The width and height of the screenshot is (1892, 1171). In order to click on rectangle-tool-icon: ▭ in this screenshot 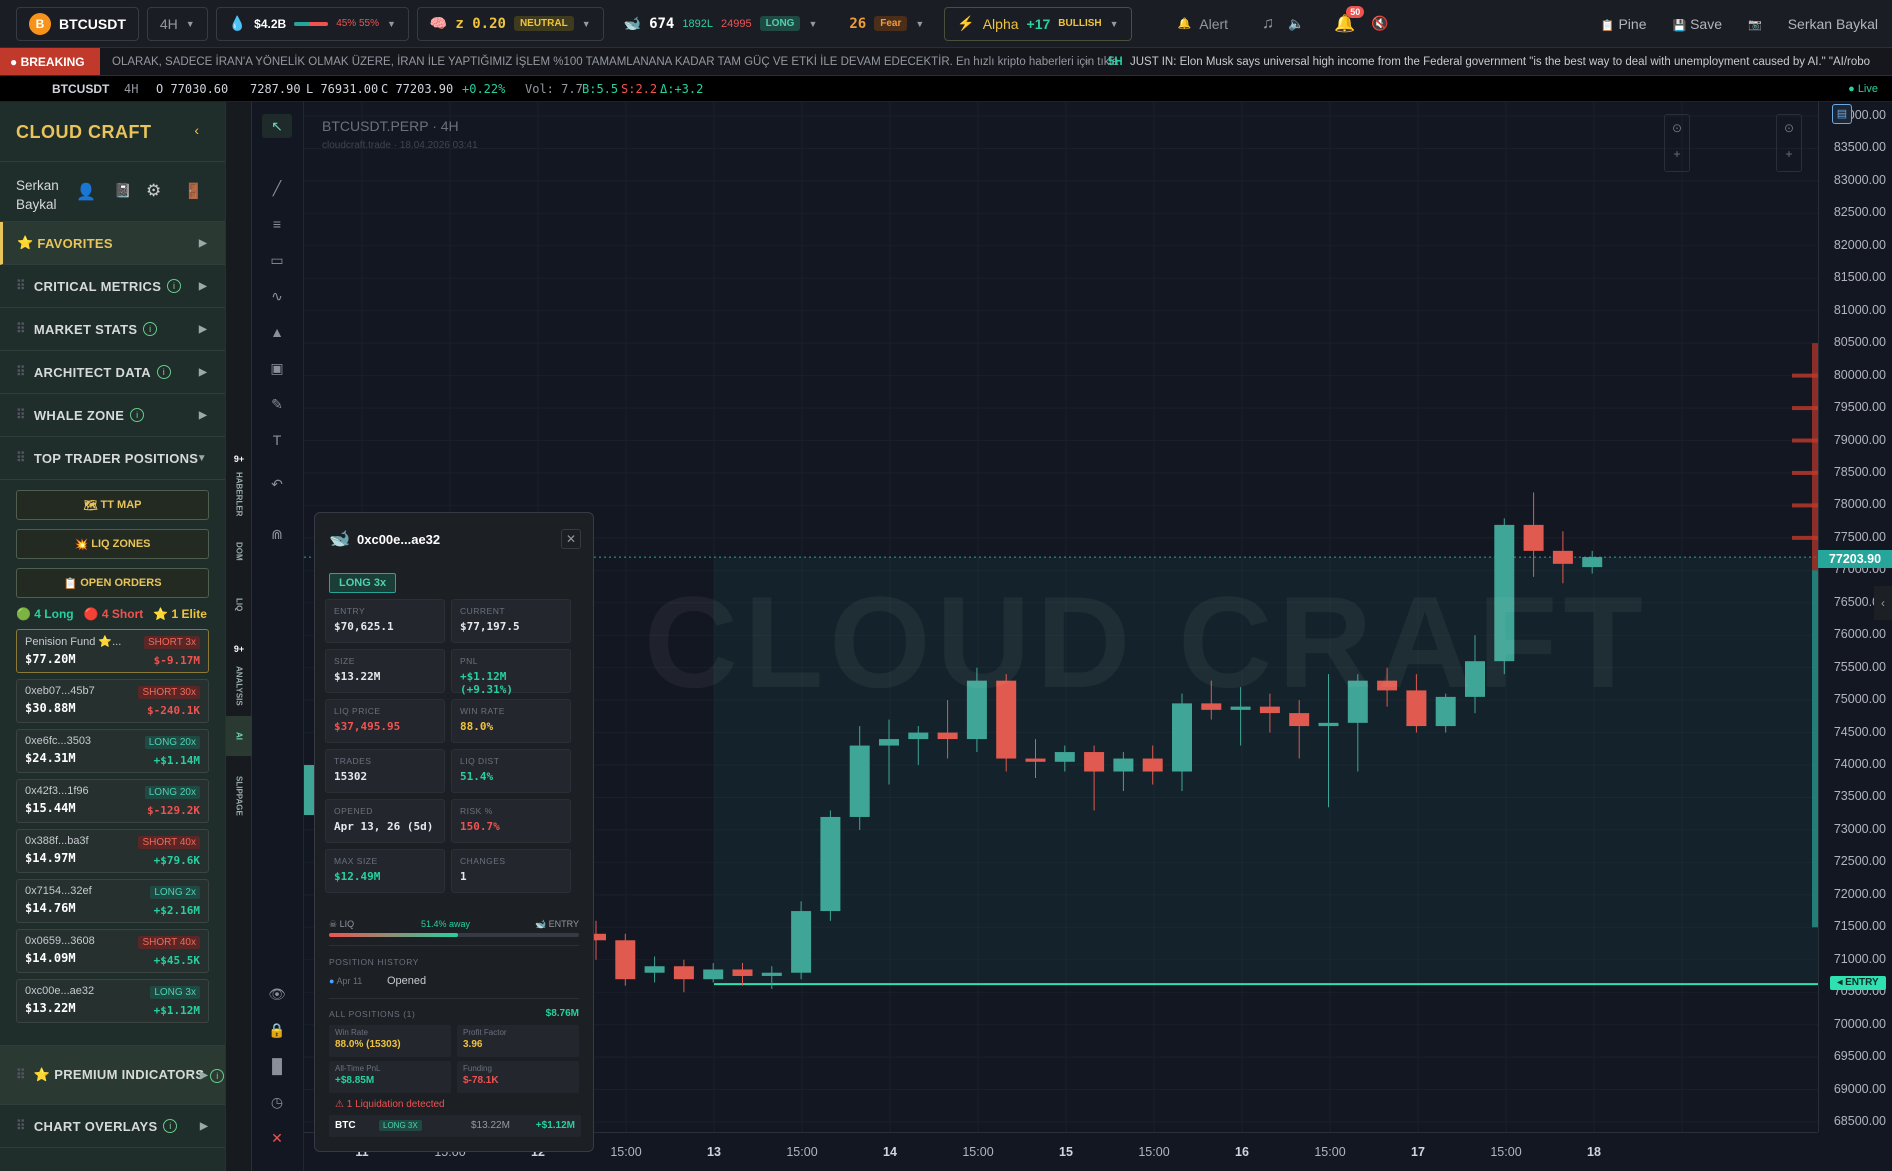, I will do `click(277, 260)`.